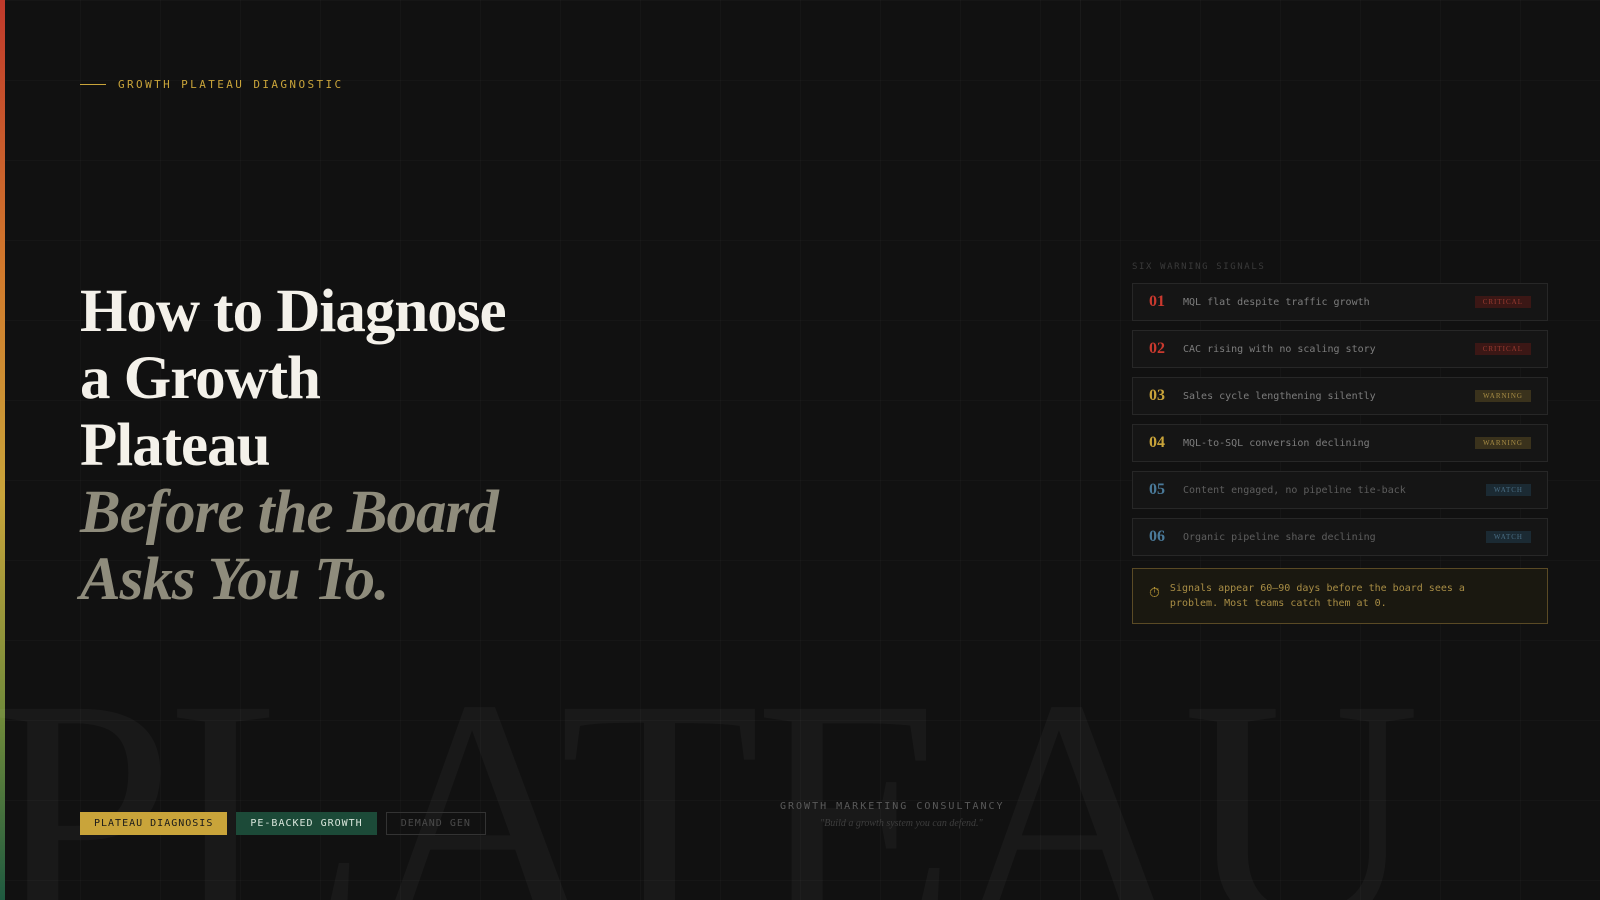  What do you see at coordinates (1154, 592) in the screenshot?
I see `stopwatch-icon: ⏱` at bounding box center [1154, 592].